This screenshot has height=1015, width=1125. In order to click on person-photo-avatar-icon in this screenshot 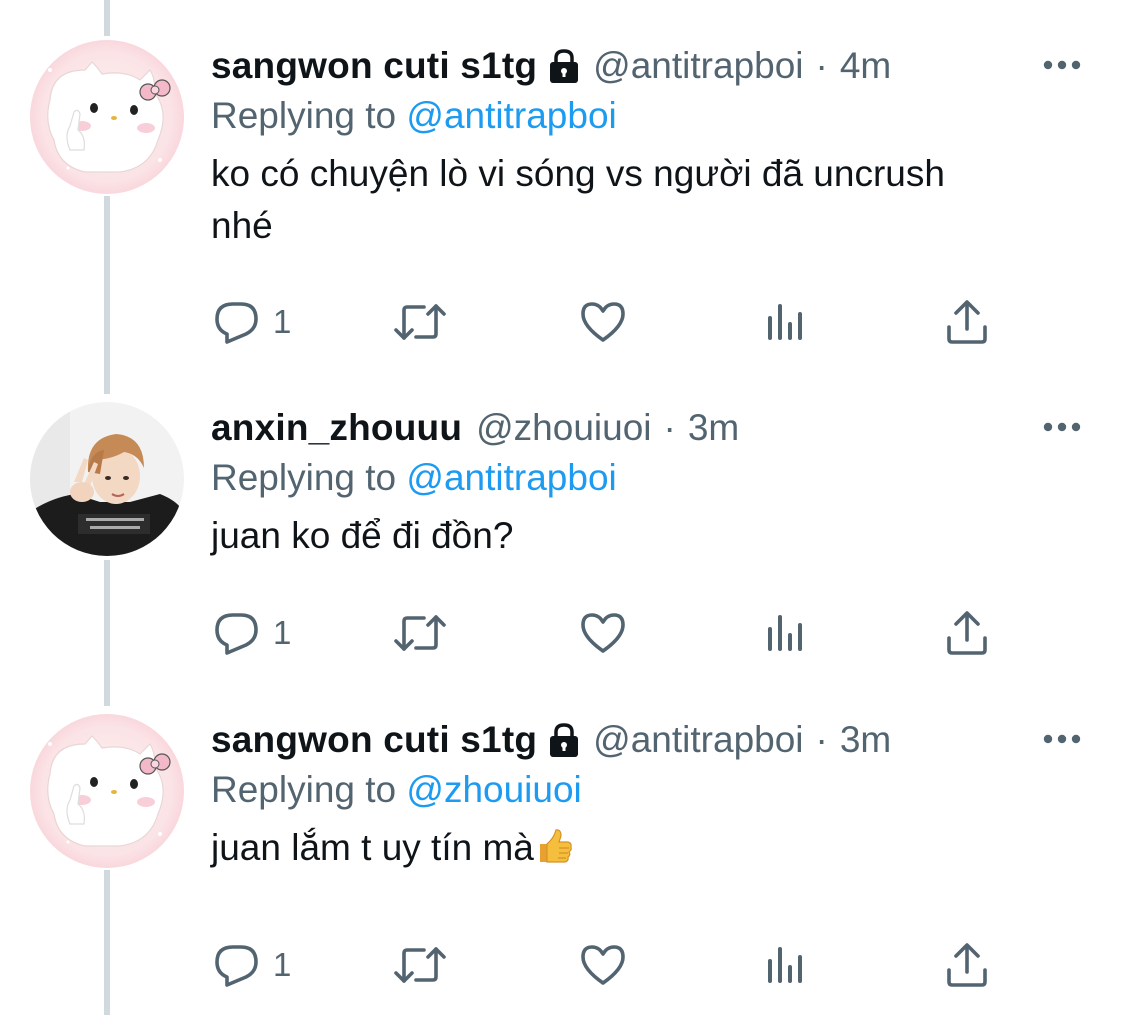, I will do `click(107, 479)`.